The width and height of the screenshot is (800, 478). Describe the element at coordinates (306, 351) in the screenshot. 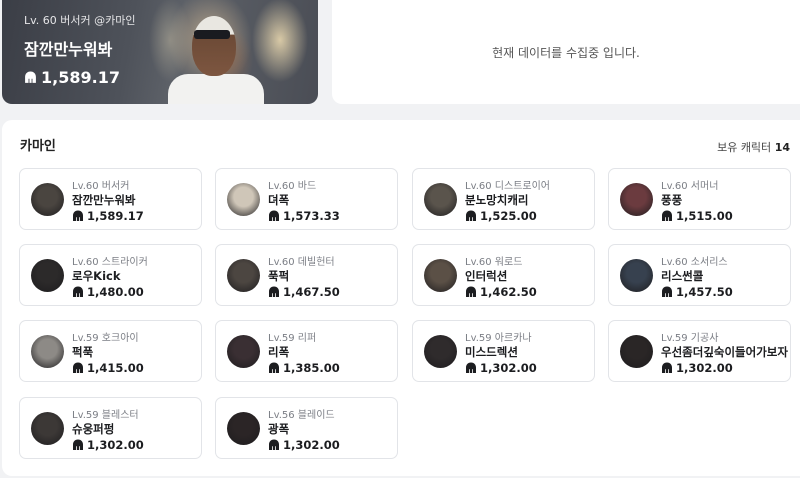

I see `character-card: Lv.59 리퍼 리폭 1,385.00` at that location.